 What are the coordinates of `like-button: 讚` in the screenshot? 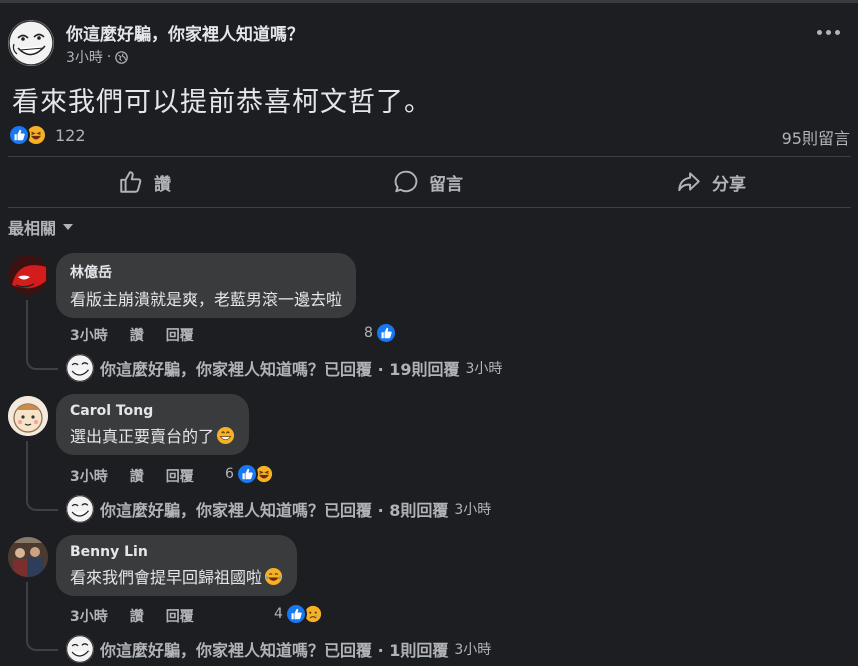 It's located at (144, 182).